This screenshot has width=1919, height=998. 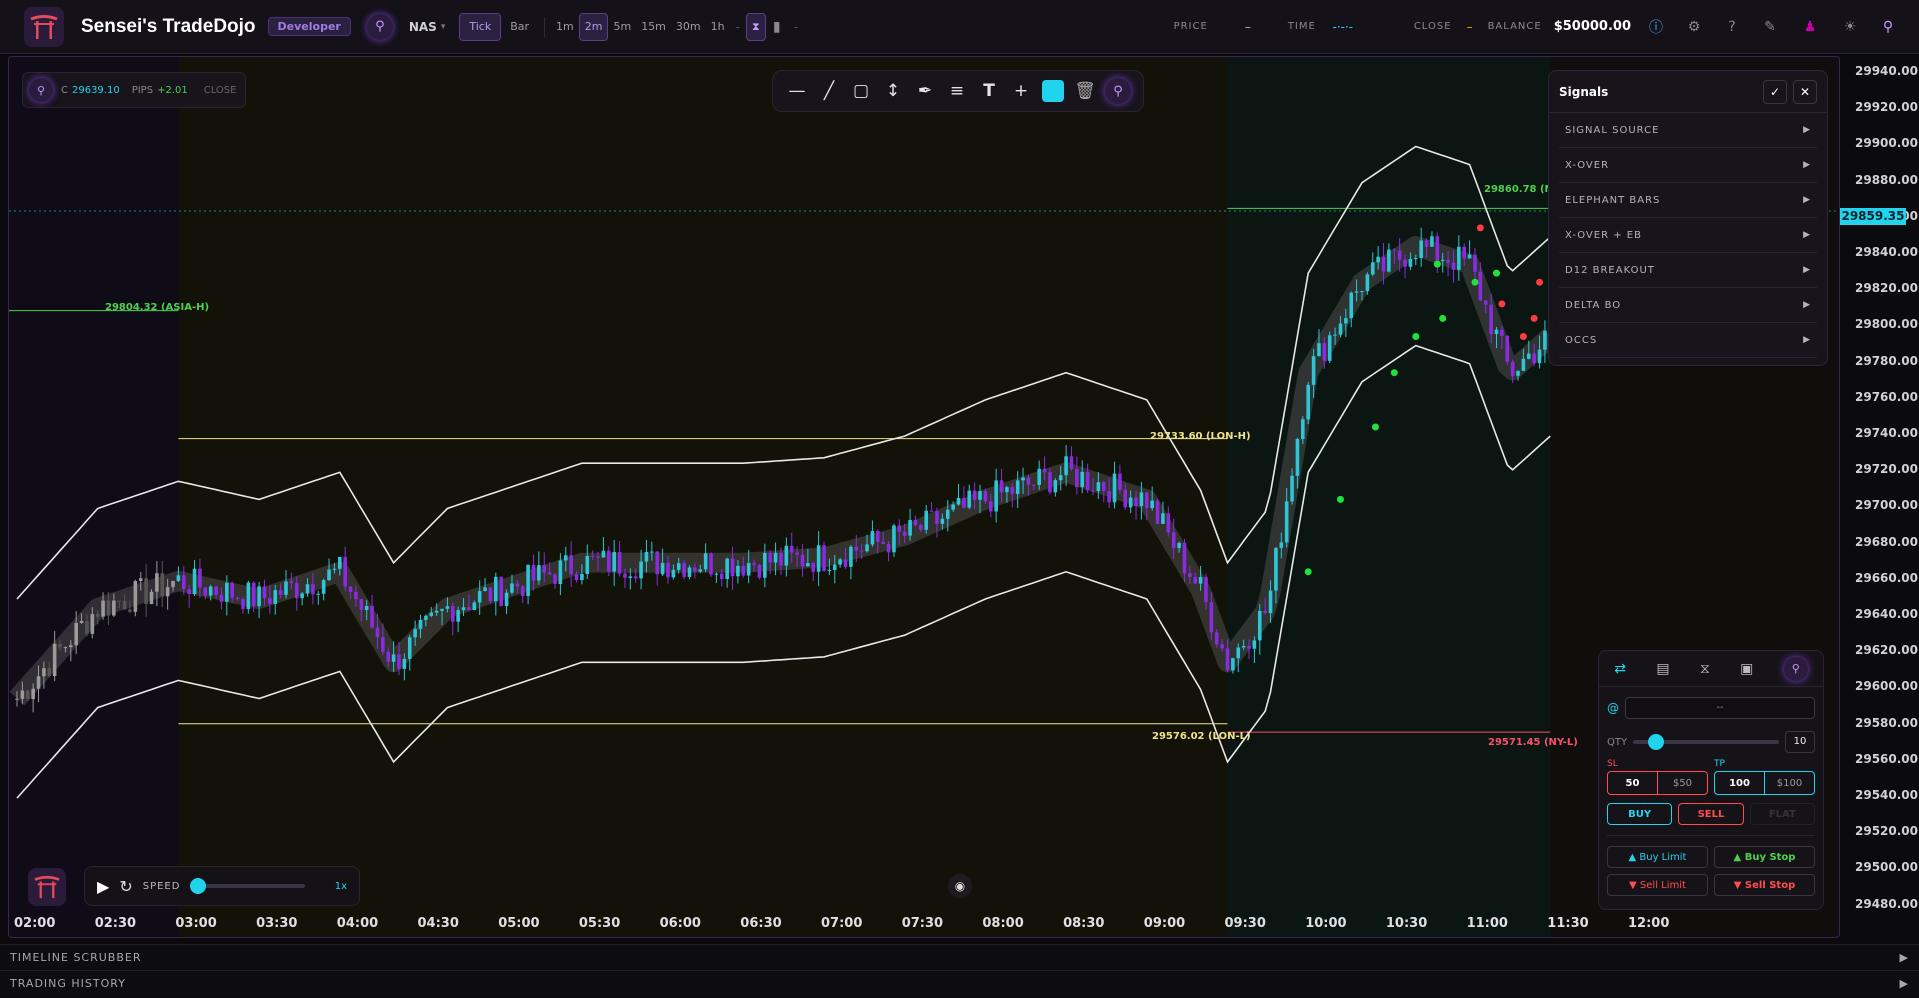 What do you see at coordinates (1649, 923) in the screenshot?
I see `x-axis-tick: 12:00` at bounding box center [1649, 923].